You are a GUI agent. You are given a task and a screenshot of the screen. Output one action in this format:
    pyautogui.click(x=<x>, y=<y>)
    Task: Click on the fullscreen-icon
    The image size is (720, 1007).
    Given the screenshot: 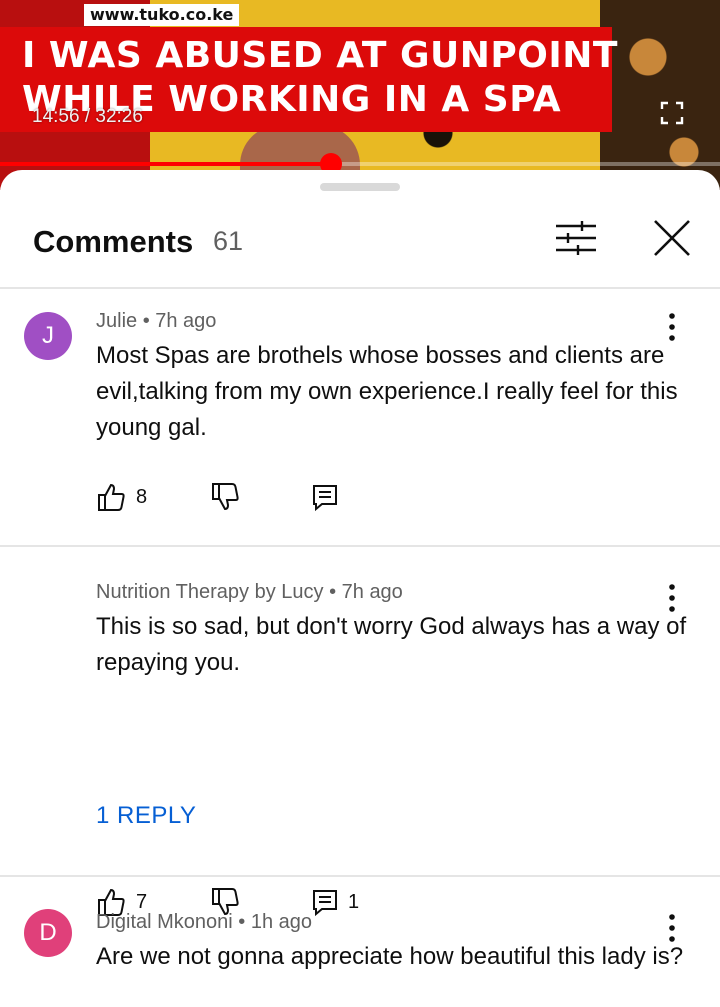 What is the action you would take?
    pyautogui.click(x=672, y=113)
    